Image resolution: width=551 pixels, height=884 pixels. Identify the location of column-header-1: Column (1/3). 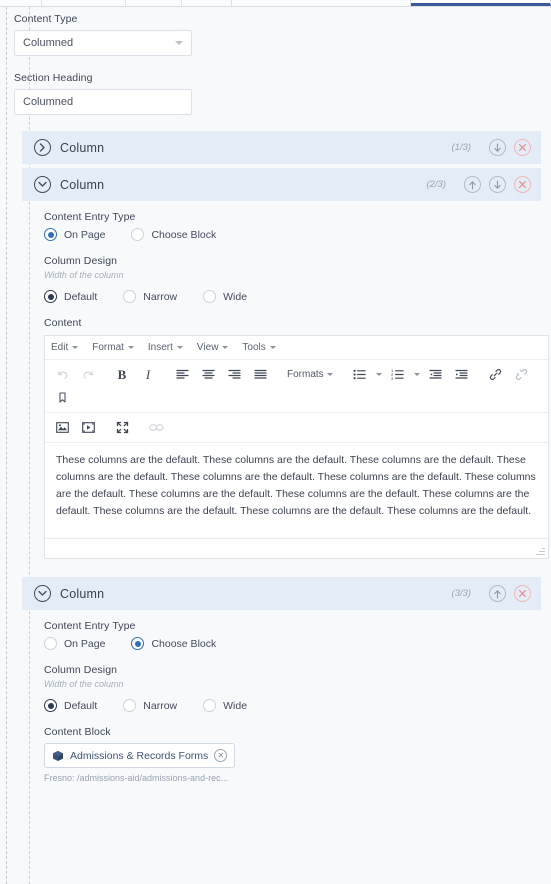
(281, 147).